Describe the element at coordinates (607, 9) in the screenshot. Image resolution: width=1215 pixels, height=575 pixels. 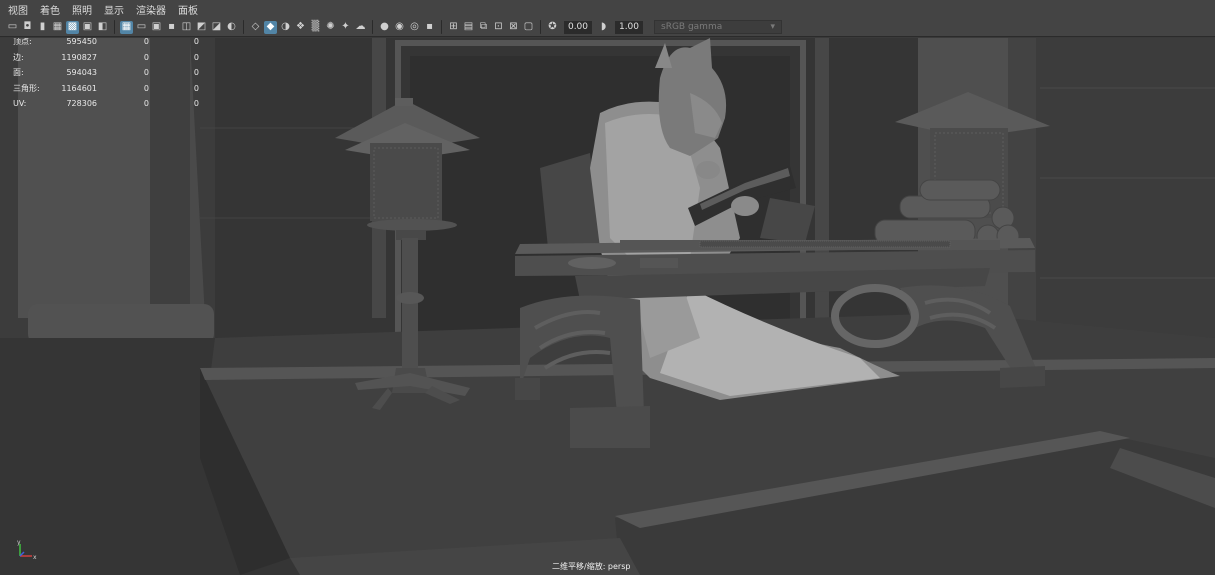
I see `viewport-menubar: 视图 着色 照明 显示 渲染器 面板` at that location.